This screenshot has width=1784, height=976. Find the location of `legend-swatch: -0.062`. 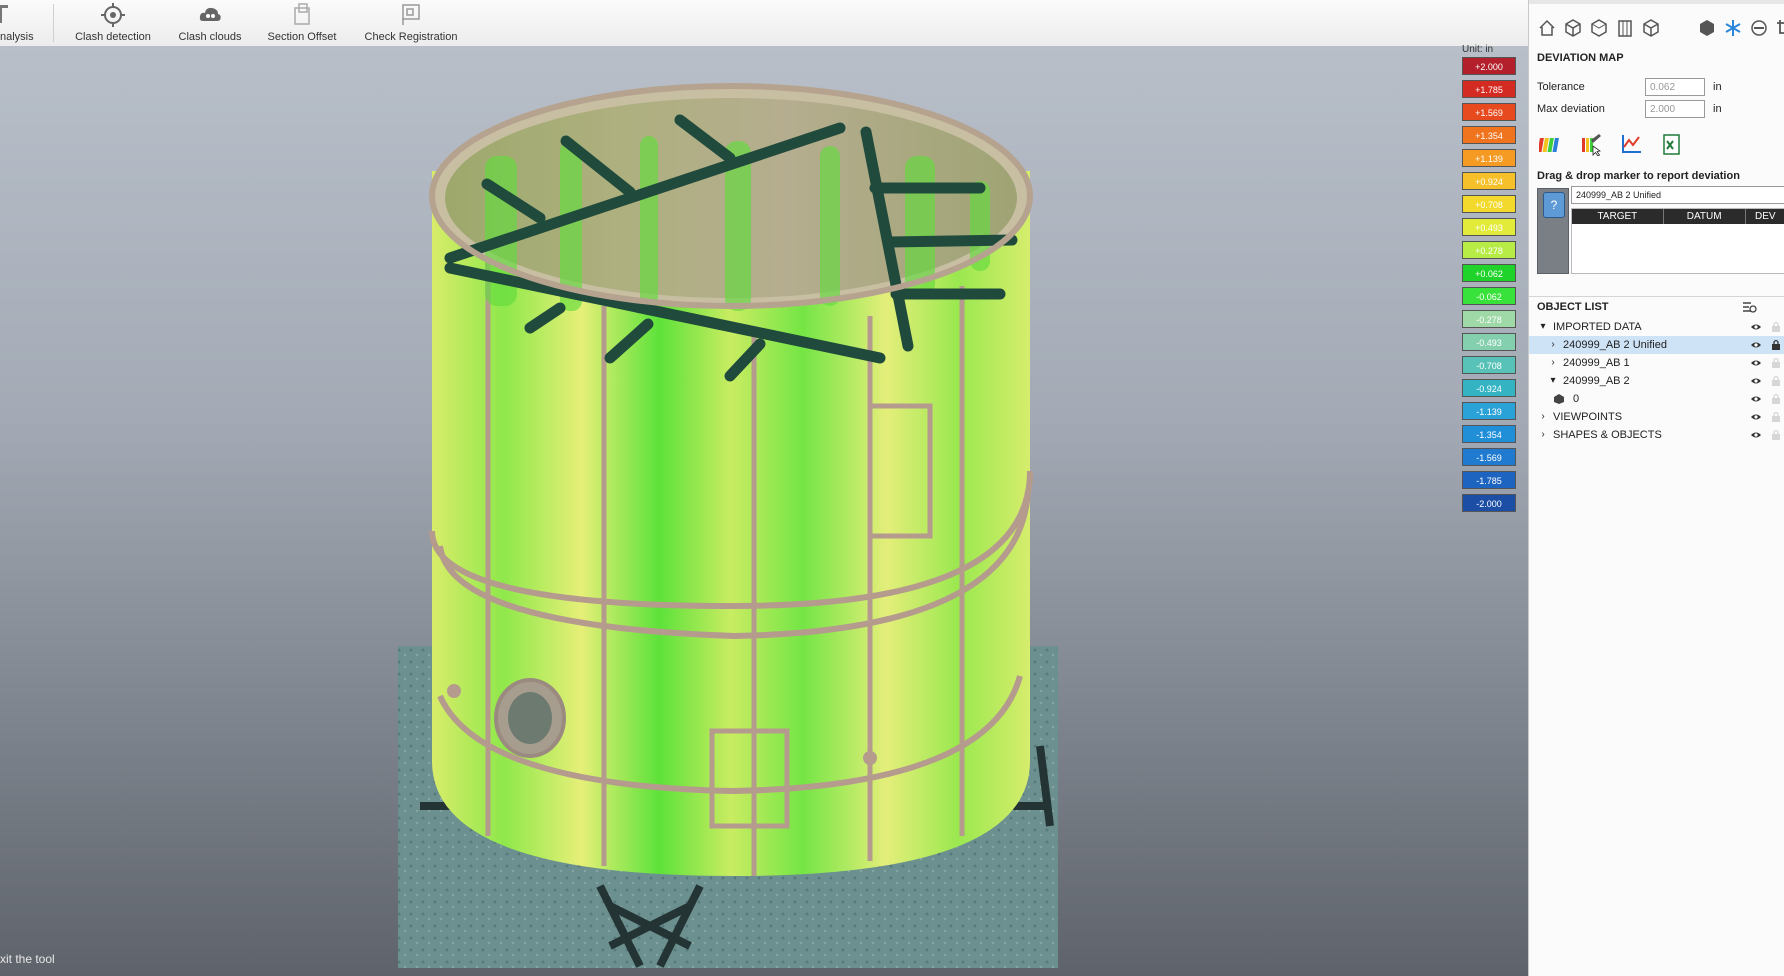

legend-swatch: -0.062 is located at coordinates (1489, 296).